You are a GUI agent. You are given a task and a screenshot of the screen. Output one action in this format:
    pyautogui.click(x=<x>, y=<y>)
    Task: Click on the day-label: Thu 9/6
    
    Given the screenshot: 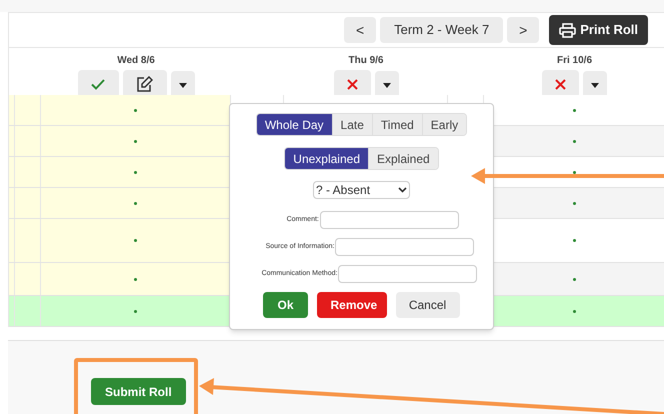 What is the action you would take?
    pyautogui.click(x=366, y=61)
    